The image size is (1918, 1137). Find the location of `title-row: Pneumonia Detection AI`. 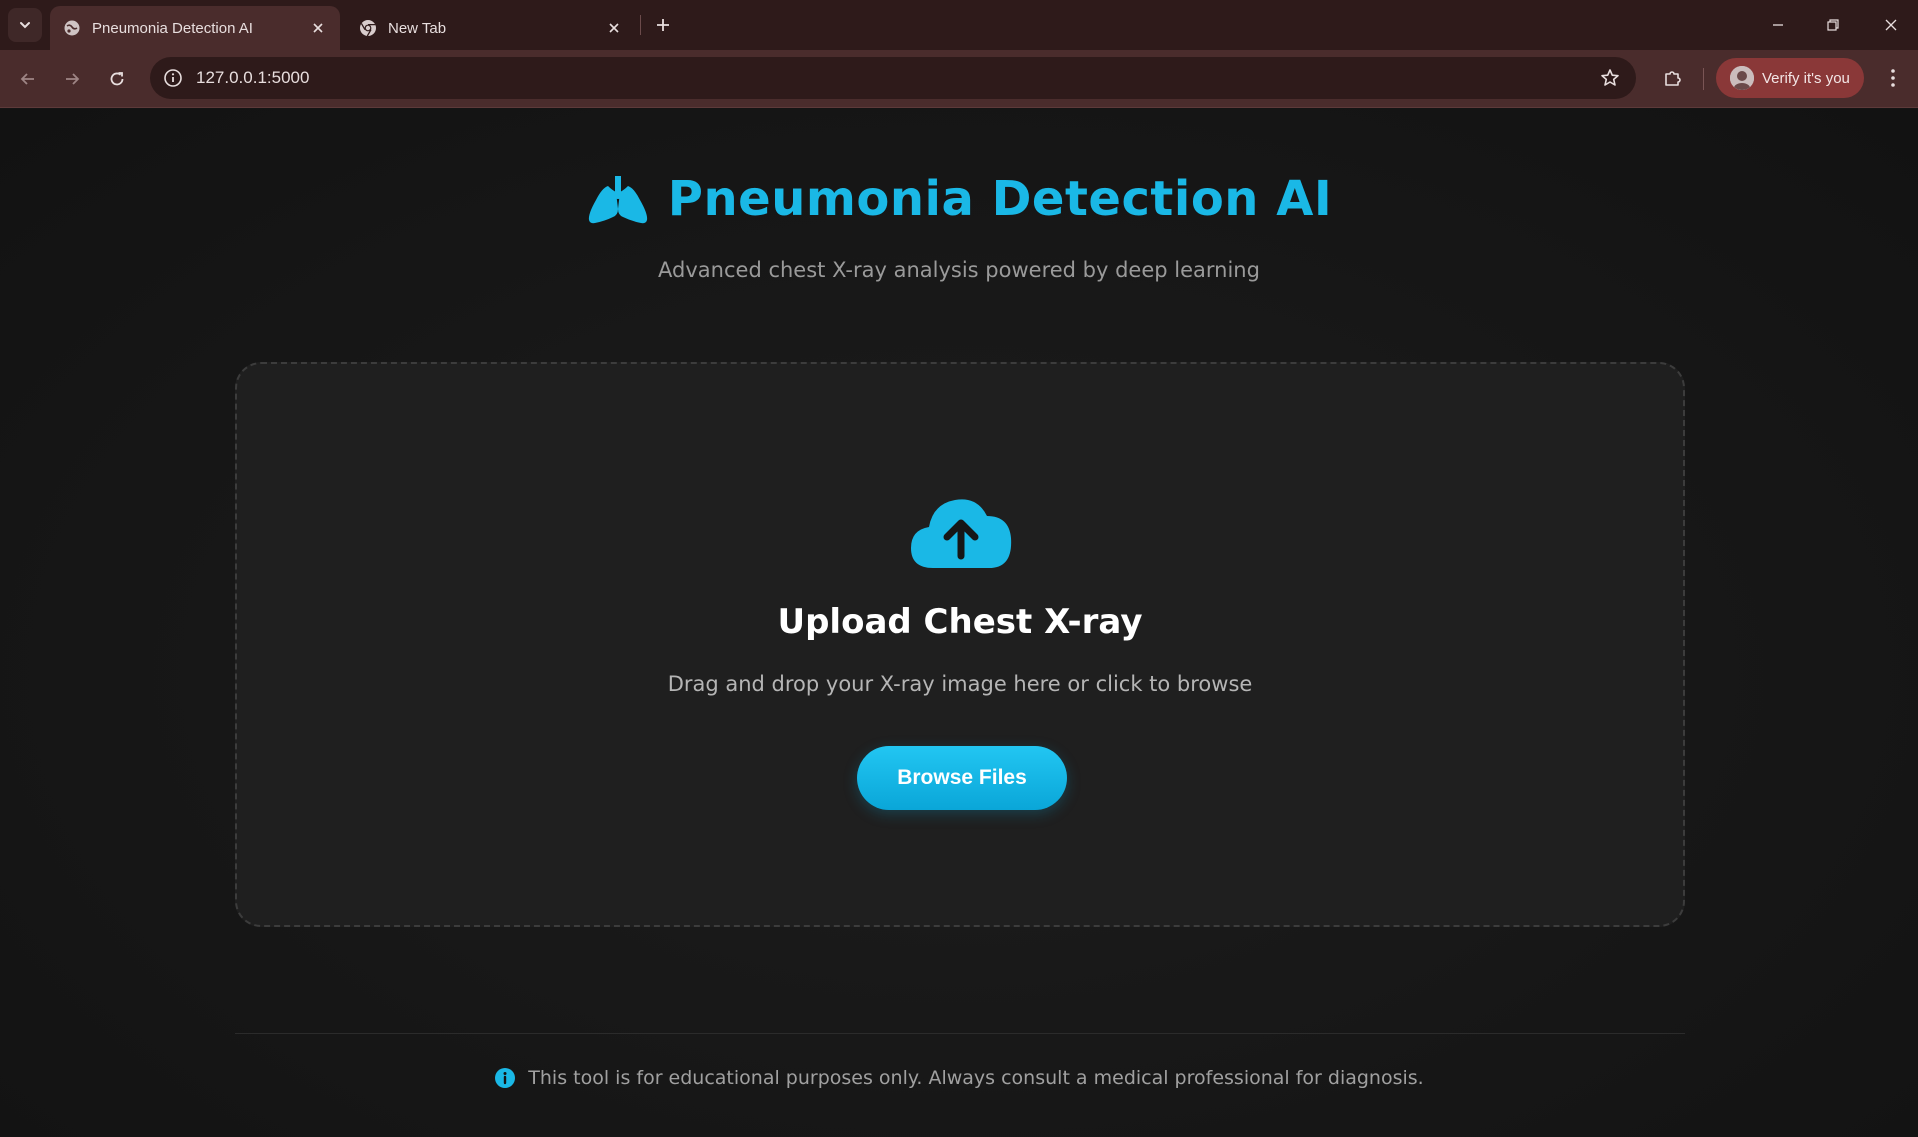

title-row: Pneumonia Detection AI is located at coordinates (959, 199).